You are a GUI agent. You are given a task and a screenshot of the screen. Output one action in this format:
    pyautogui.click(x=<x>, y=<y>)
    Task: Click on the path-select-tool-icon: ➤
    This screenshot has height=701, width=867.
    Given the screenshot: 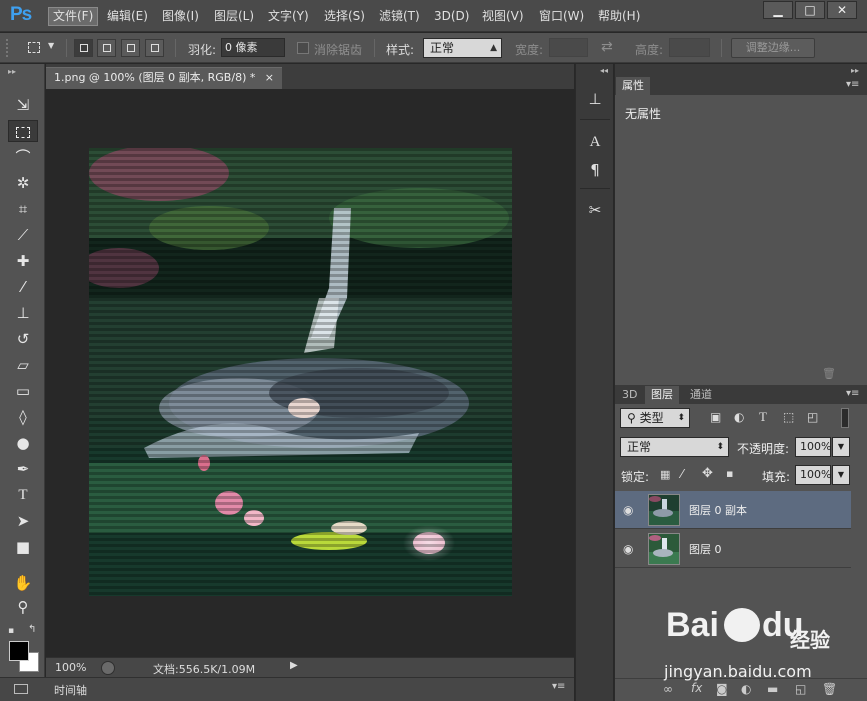 What is the action you would take?
    pyautogui.click(x=23, y=521)
    